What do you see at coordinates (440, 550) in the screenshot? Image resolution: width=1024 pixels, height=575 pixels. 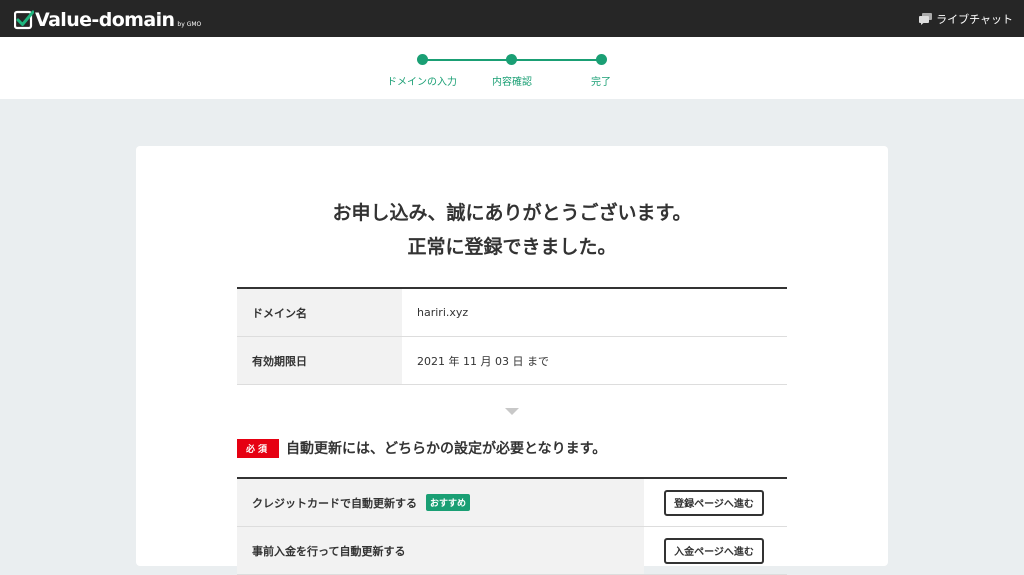 I see `prepayment-option-label: 事前入金を行って自動更新する` at bounding box center [440, 550].